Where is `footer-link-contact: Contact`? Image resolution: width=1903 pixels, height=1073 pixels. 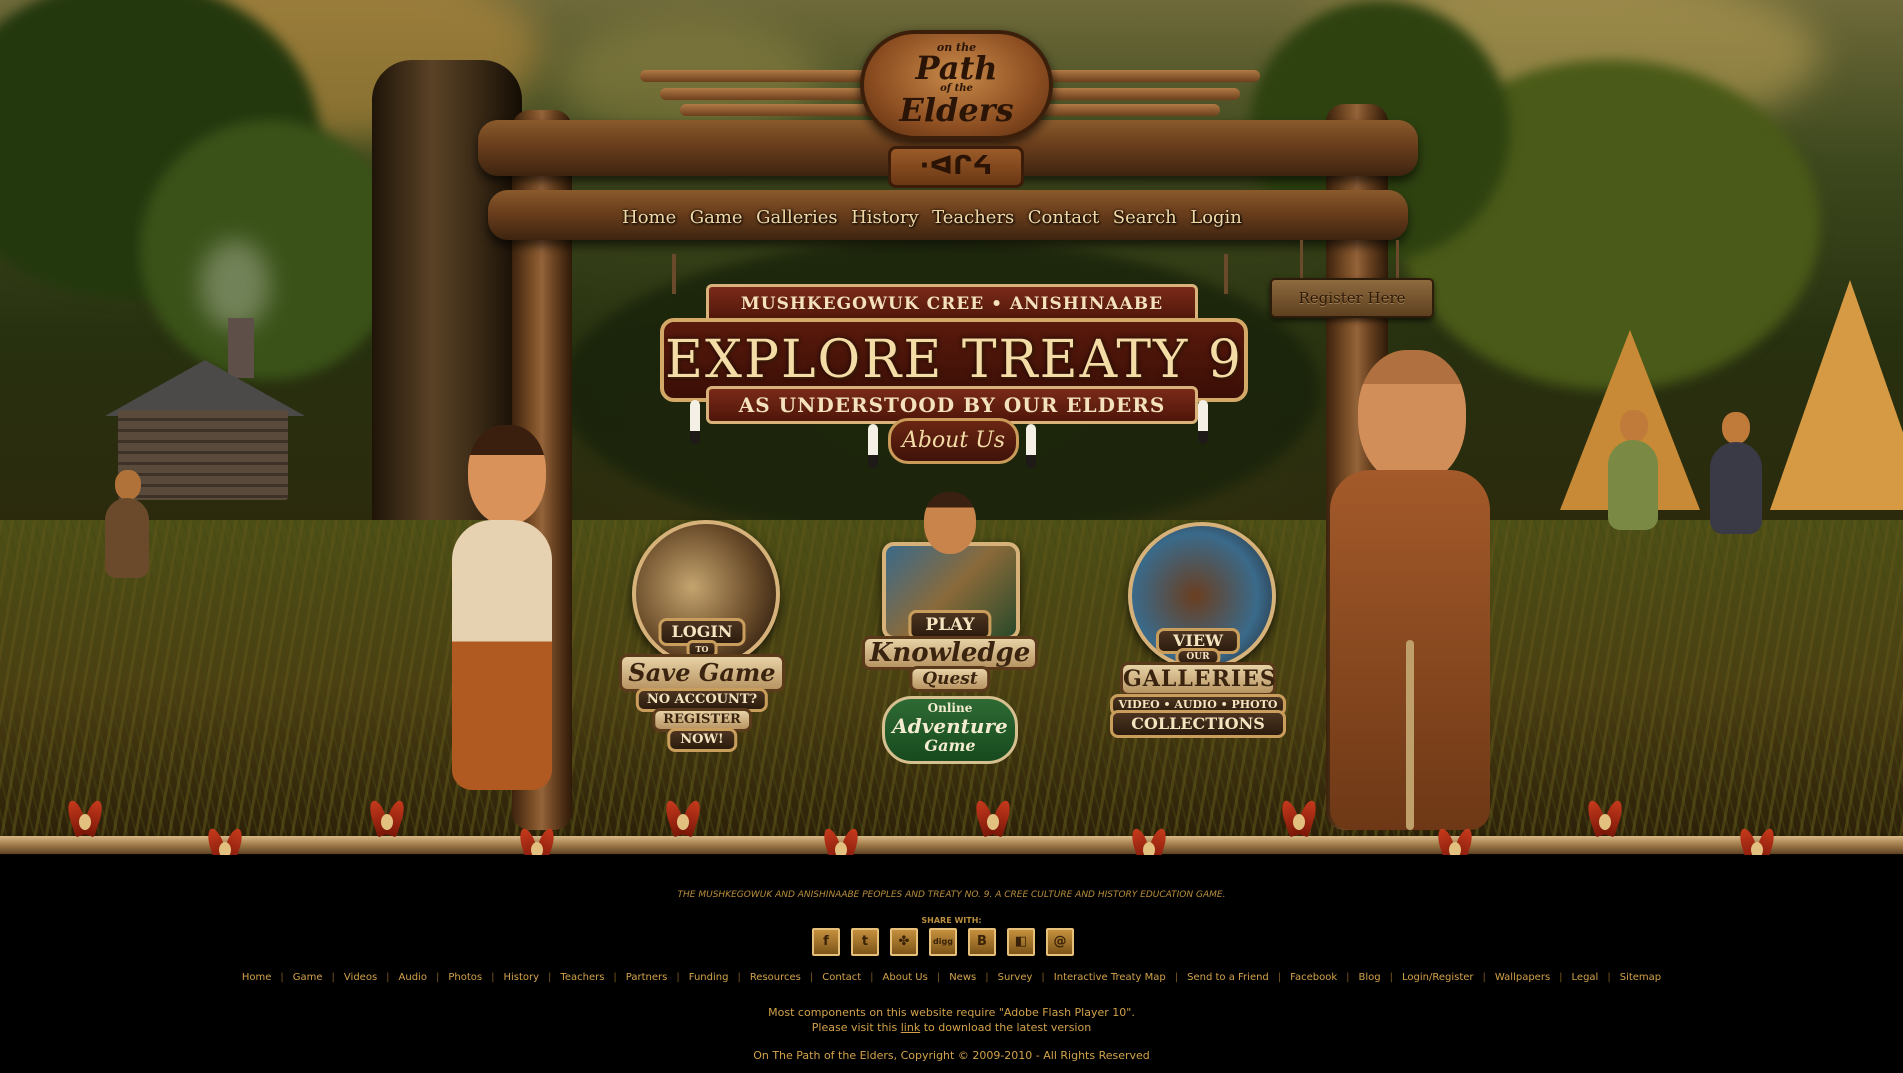
footer-link-contact: Contact is located at coordinates (841, 977).